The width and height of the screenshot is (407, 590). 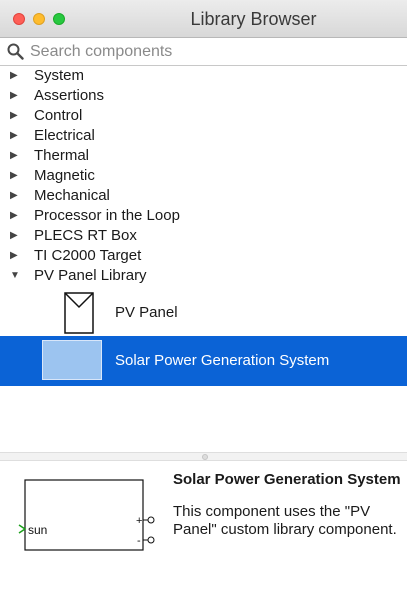 I want to click on tree-item-label: PV Panel Library, so click(x=90, y=275).